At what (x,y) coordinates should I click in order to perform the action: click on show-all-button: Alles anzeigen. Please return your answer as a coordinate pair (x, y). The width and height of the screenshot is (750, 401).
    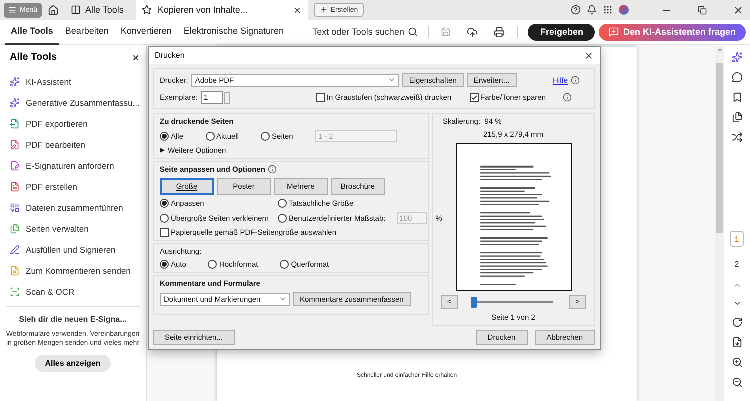
    Looking at the image, I should click on (73, 363).